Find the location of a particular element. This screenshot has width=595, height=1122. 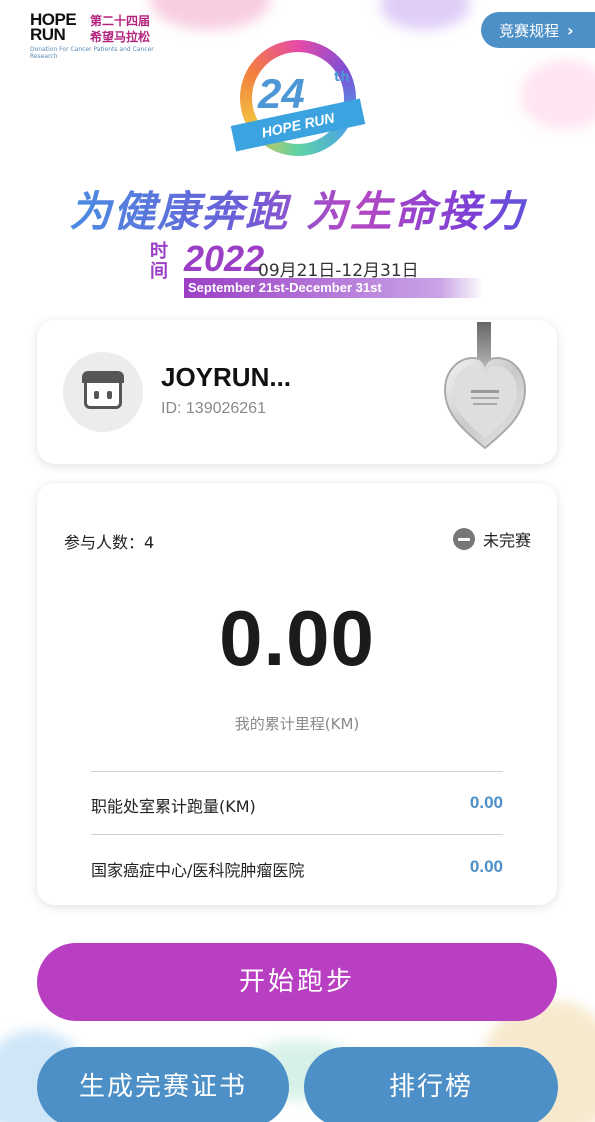

rules-button: 竞赛规程 › is located at coordinates (538, 30).